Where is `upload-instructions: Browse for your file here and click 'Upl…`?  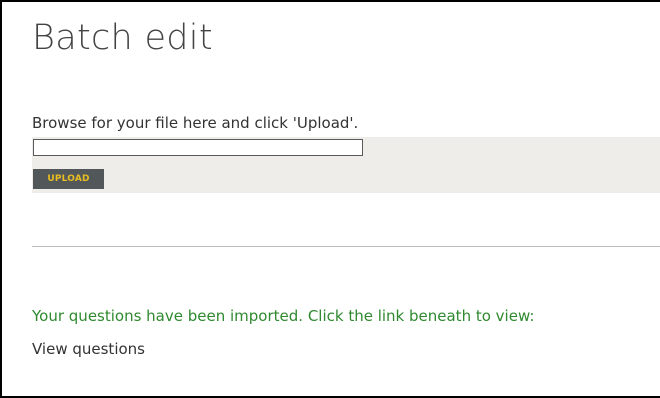 upload-instructions: Browse for your file here and click 'Upl… is located at coordinates (195, 123).